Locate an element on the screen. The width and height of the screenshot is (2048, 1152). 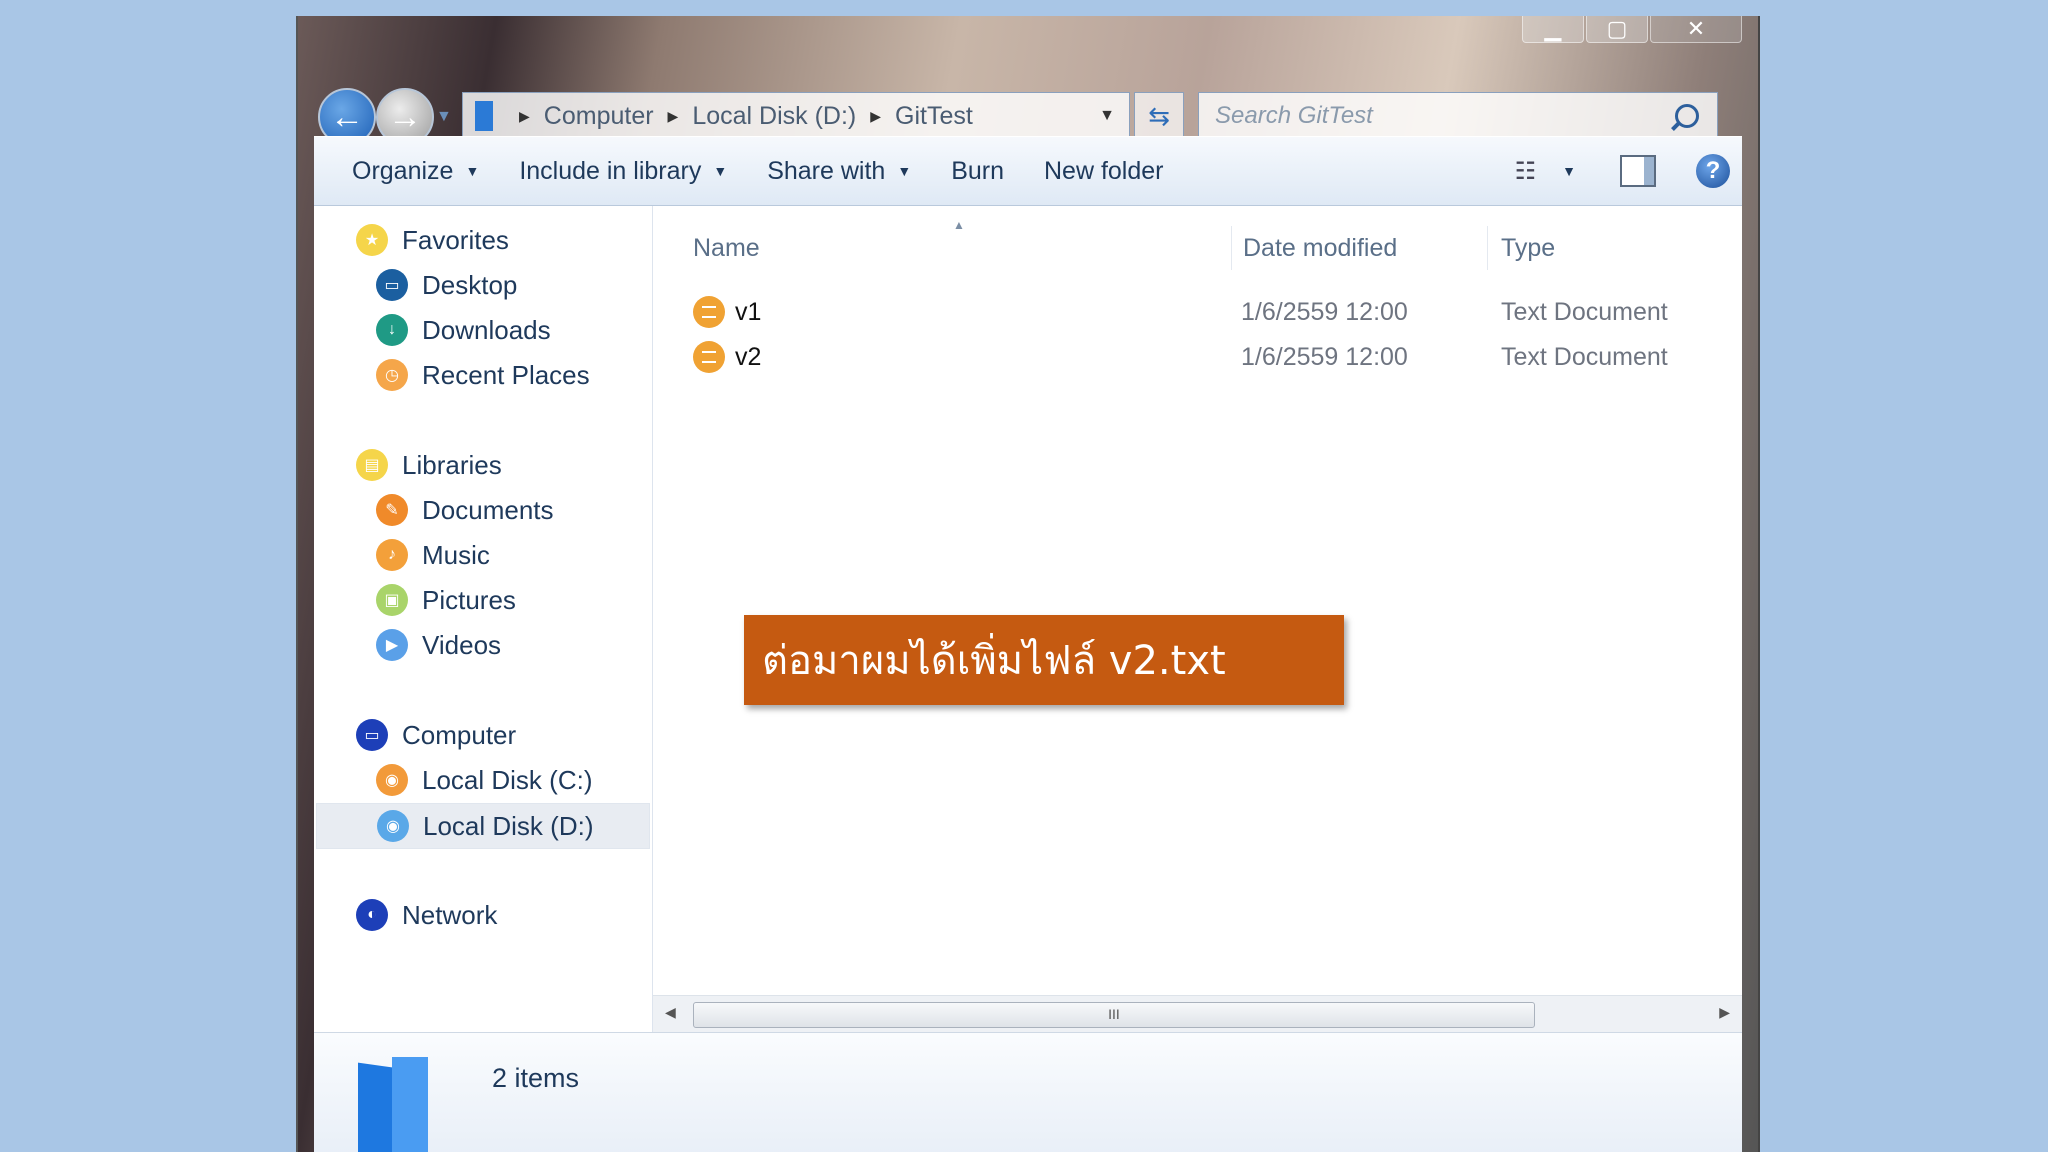
network-icon: ◐ is located at coordinates (372, 915).